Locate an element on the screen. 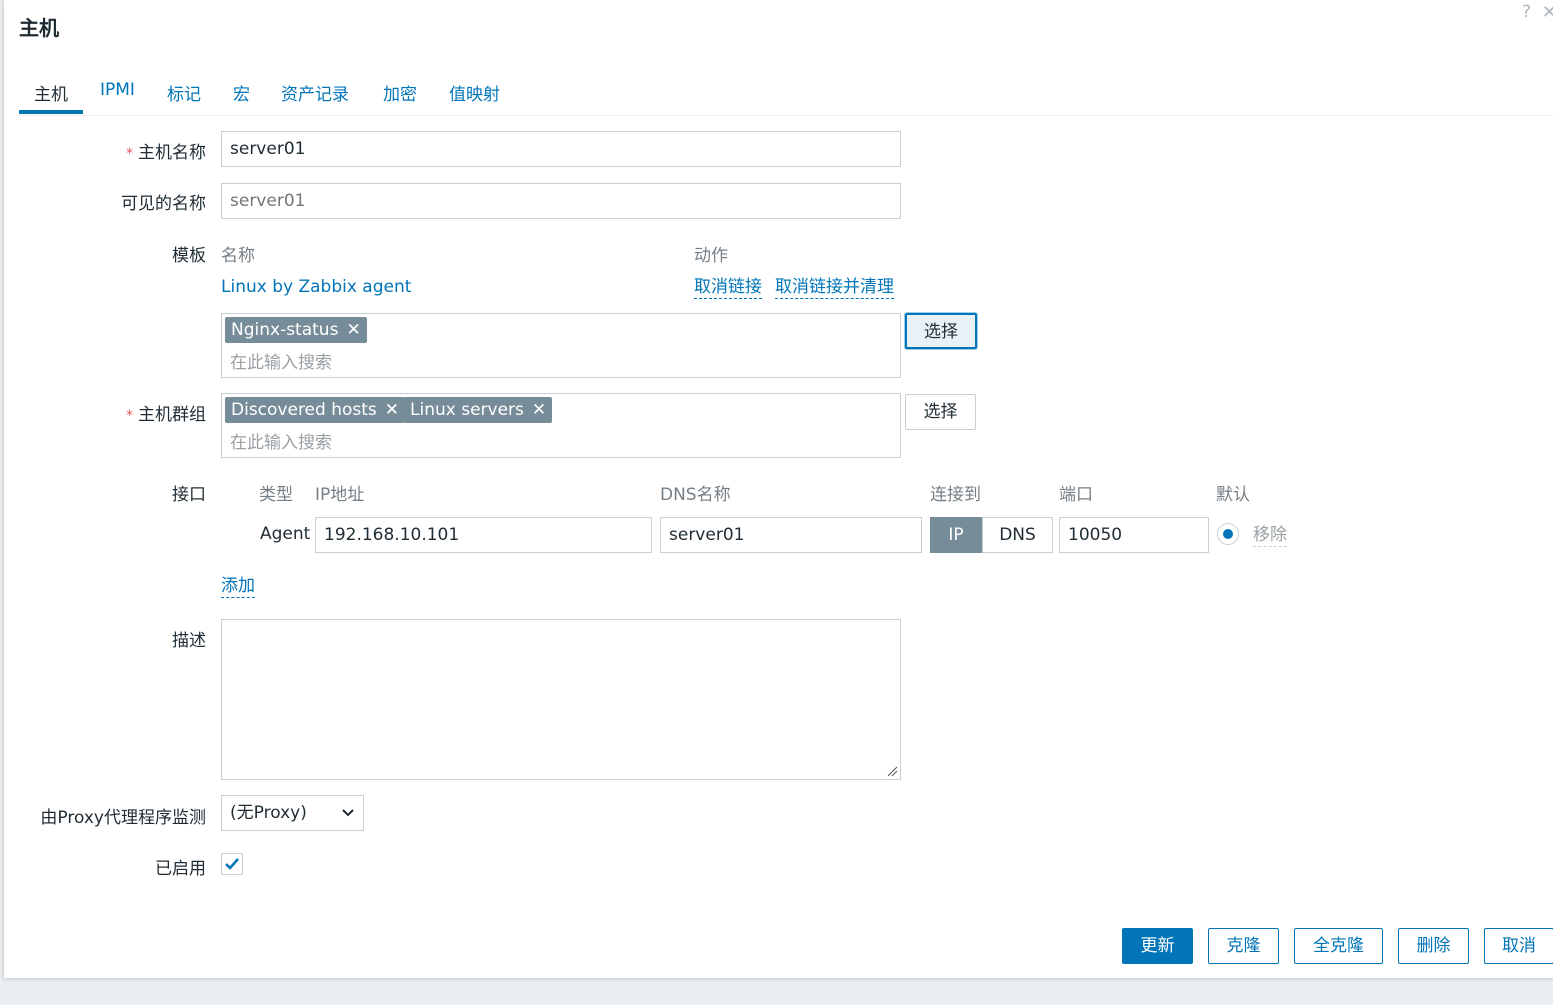 The height and width of the screenshot is (1005, 1553). host-group-search-input: 在此输入搜索 is located at coordinates (281, 440).